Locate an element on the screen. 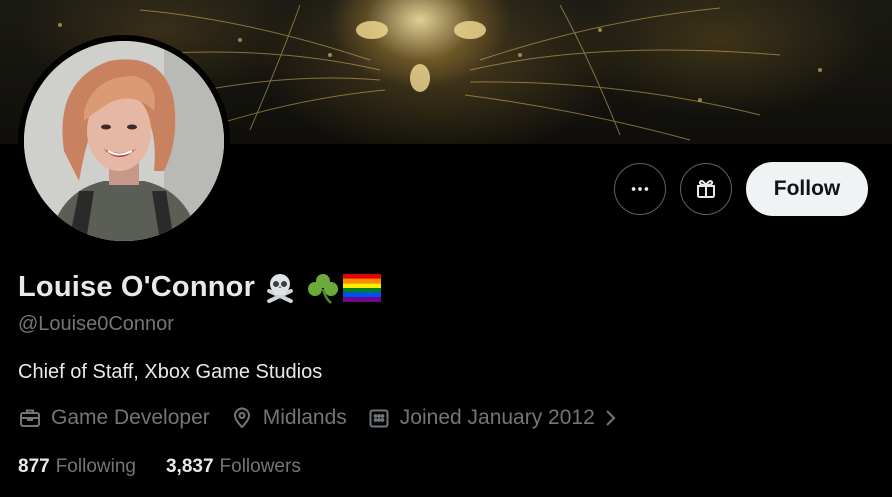 The image size is (892, 497). avatar-photo is located at coordinates (124, 141).